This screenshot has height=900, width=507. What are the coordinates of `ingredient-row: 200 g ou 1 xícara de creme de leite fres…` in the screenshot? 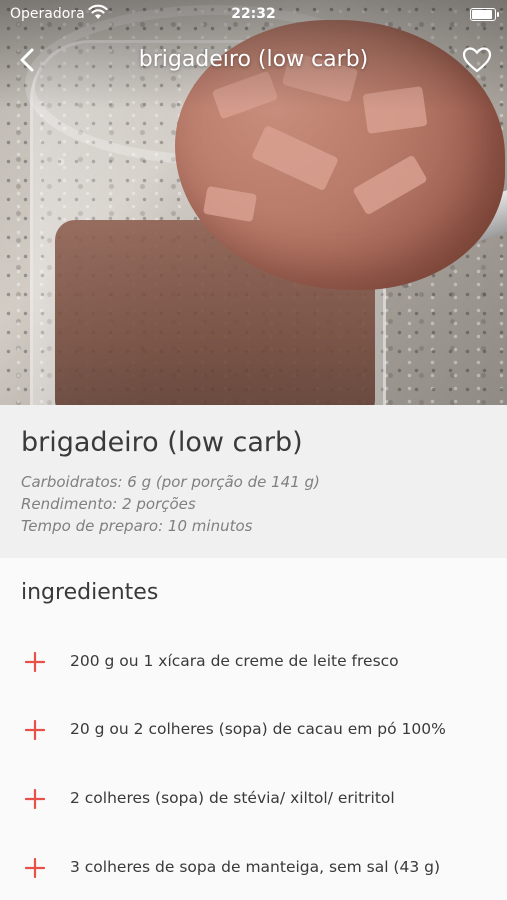 It's located at (253, 661).